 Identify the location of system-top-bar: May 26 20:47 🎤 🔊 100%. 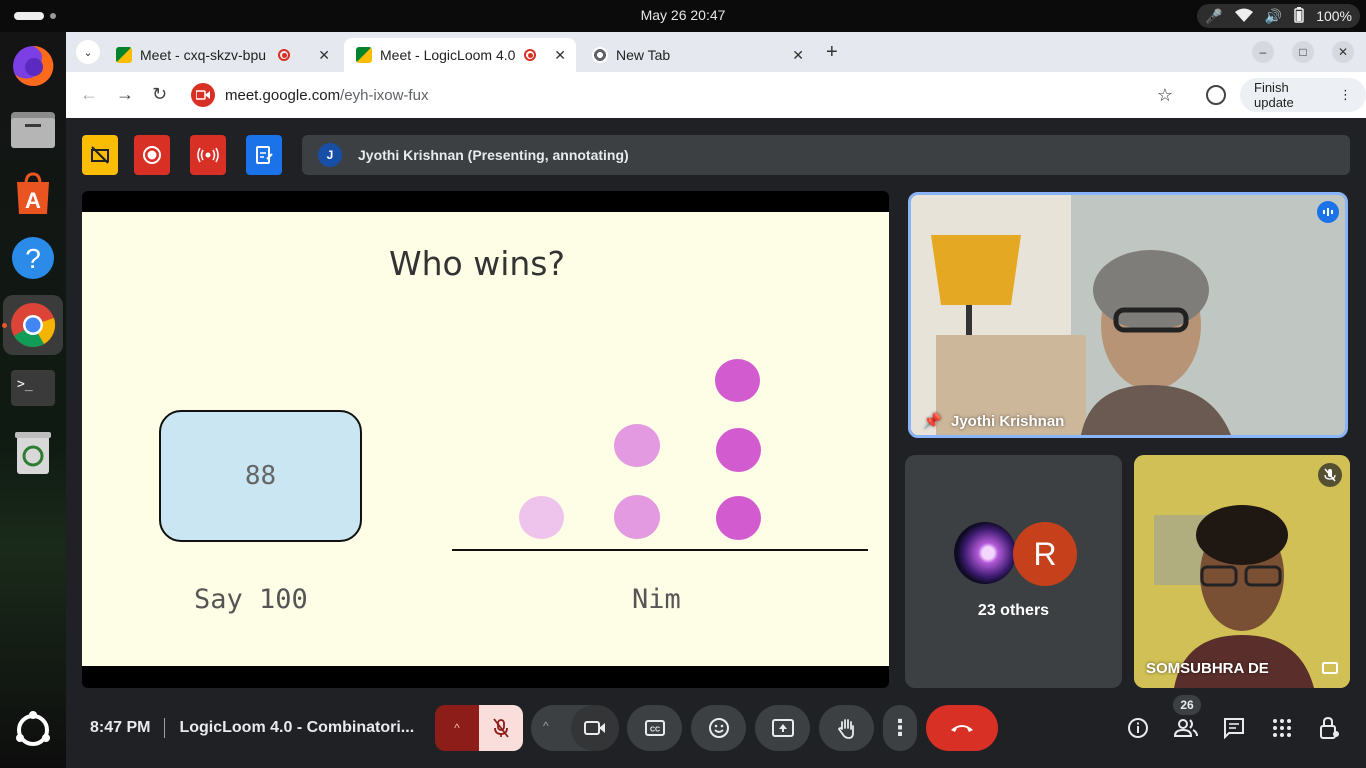
(683, 16).